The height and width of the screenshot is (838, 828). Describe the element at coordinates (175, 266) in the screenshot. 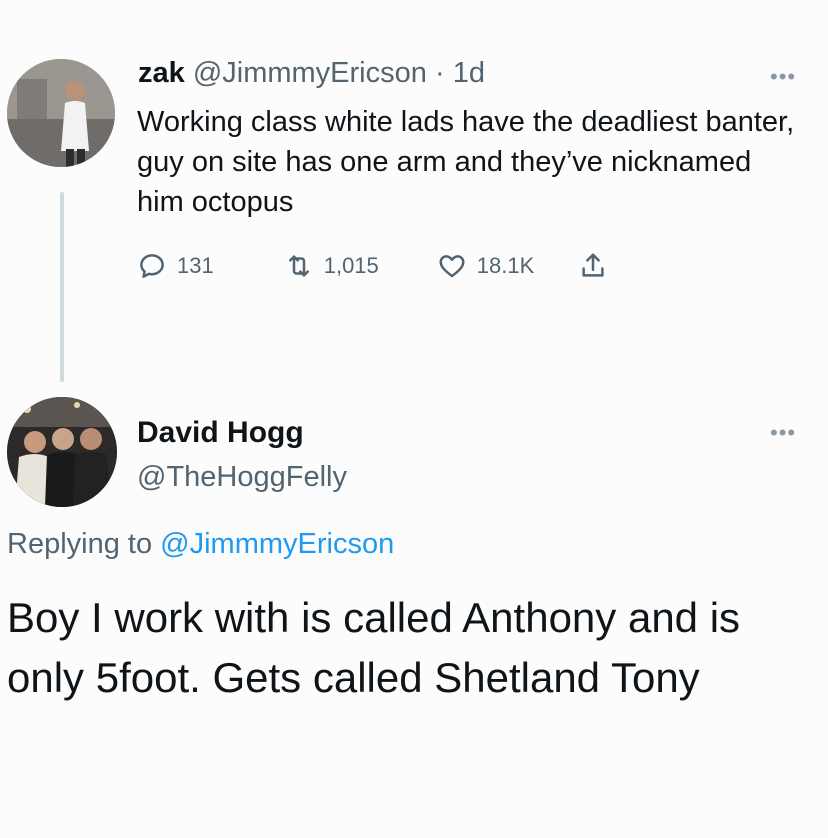

I see `reply-button: 131` at that location.